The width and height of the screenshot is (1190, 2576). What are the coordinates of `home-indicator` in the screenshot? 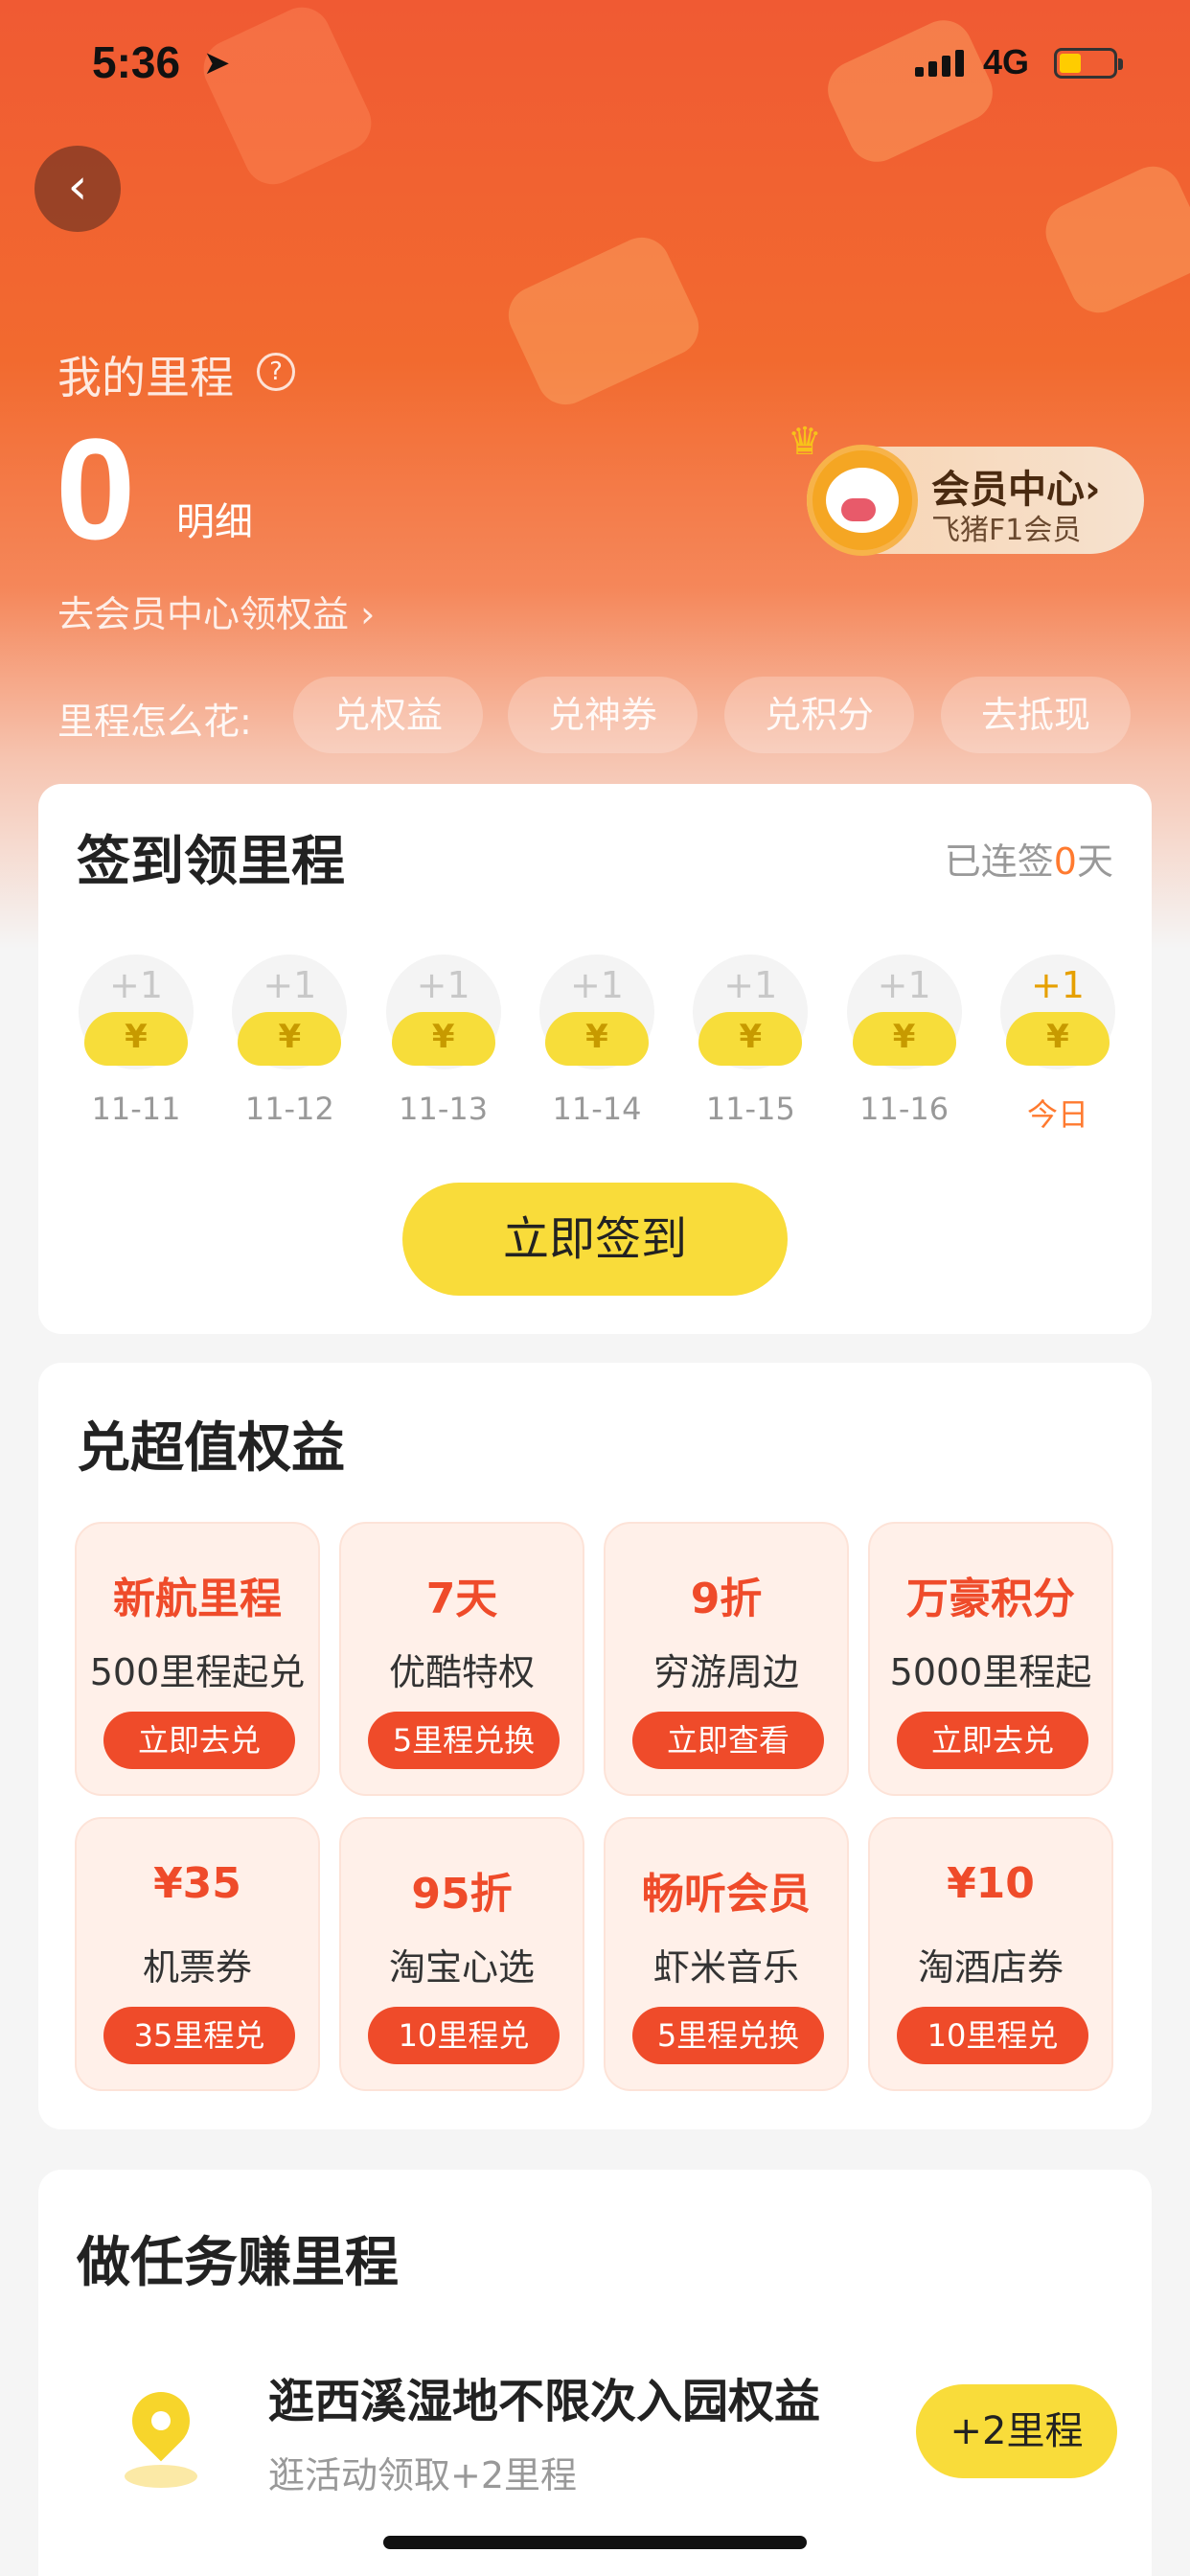 It's located at (595, 2542).